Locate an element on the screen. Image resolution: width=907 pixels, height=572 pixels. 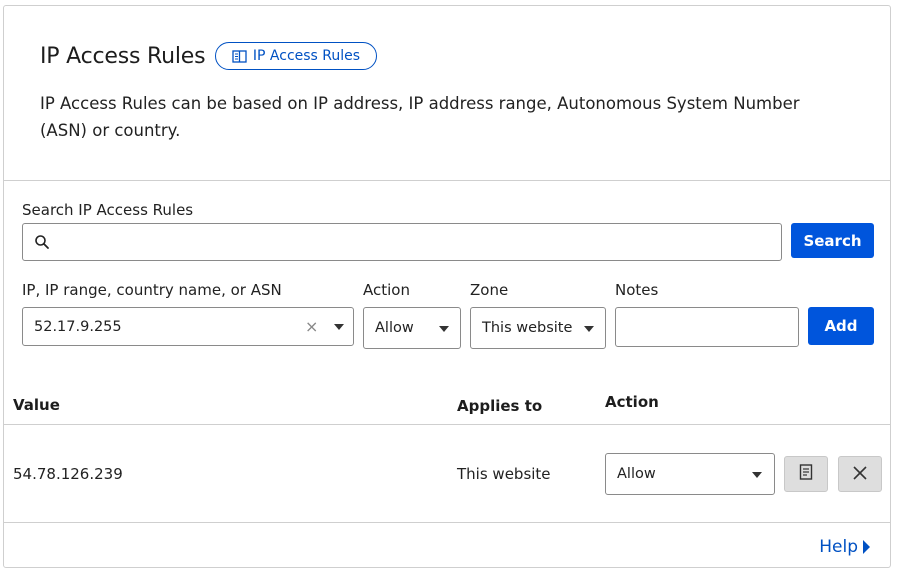
search-icon is located at coordinates (42, 244).